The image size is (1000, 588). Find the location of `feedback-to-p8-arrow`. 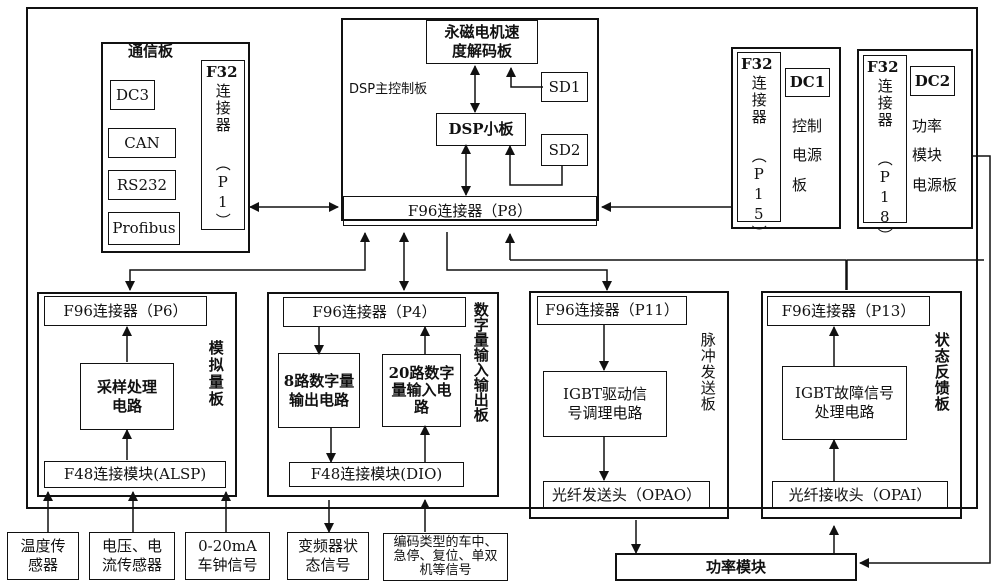

feedback-to-p8-arrow is located at coordinates (915, 274).